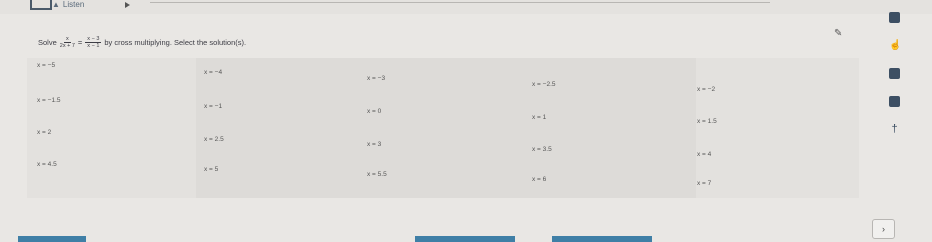 This screenshot has width=932, height=242. What do you see at coordinates (704, 183) in the screenshot?
I see `option-x-7: x = 7` at bounding box center [704, 183].